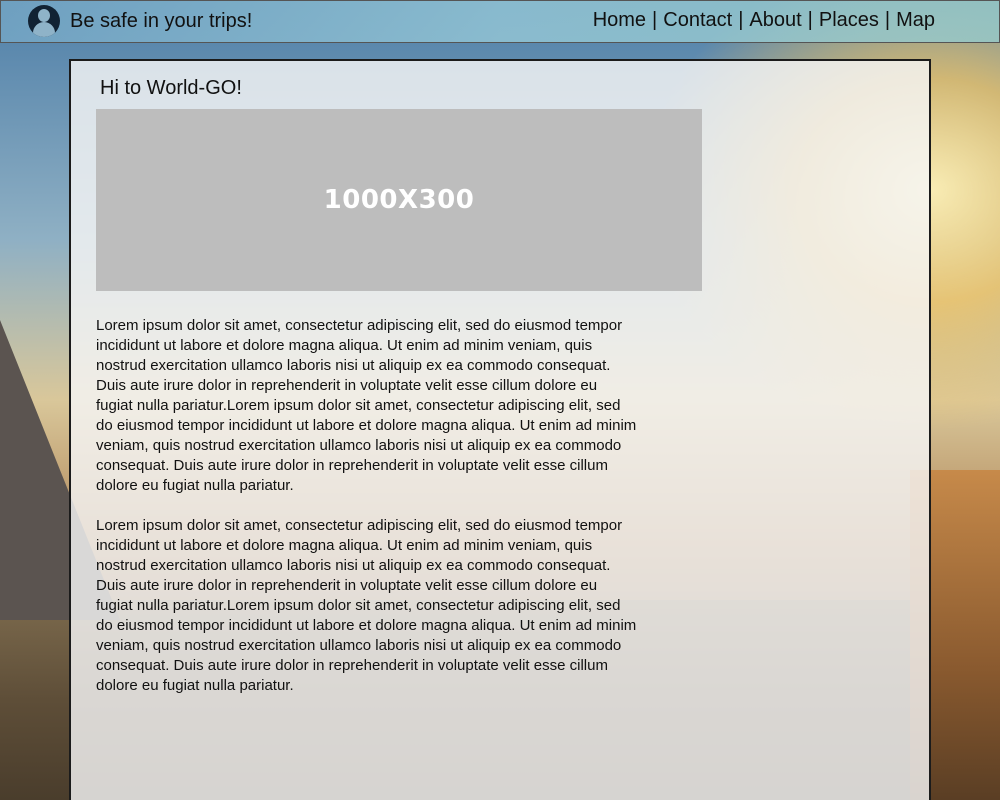 This screenshot has width=1000, height=800. Describe the element at coordinates (697, 20) in the screenshot. I see `nav-link-contact: Contact` at that location.